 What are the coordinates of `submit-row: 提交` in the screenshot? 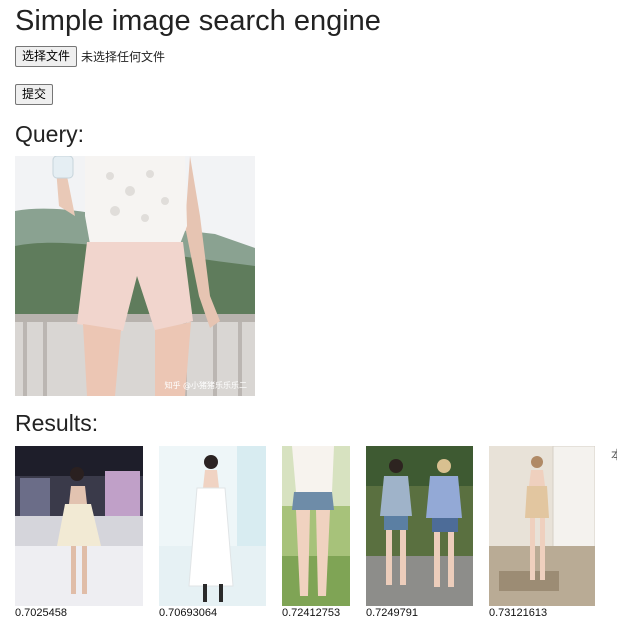 It's located at (34, 94).